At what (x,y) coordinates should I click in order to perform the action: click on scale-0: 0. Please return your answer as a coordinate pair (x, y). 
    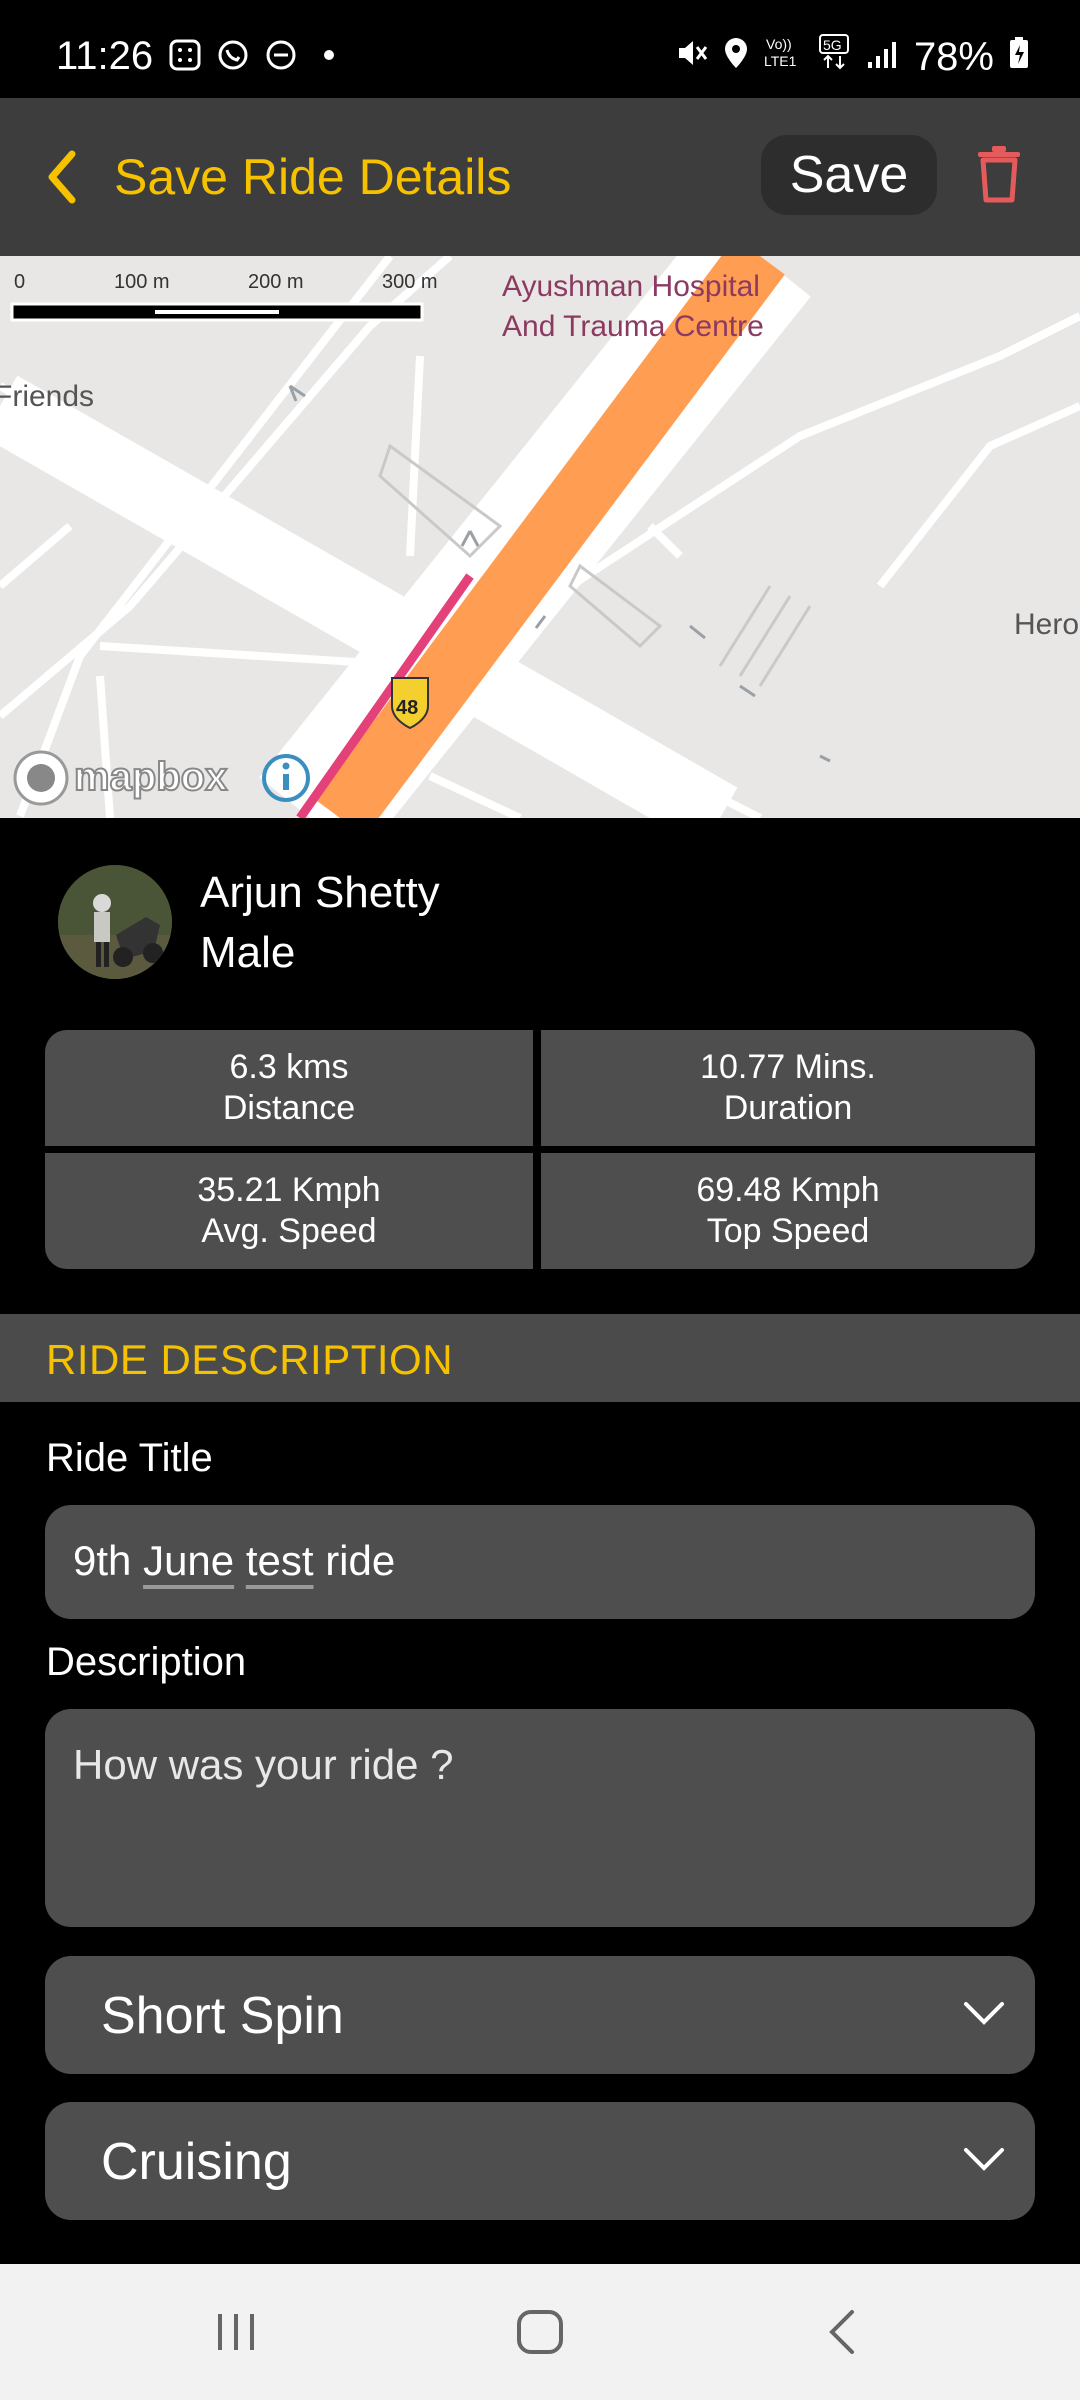
    Looking at the image, I should click on (19, 282).